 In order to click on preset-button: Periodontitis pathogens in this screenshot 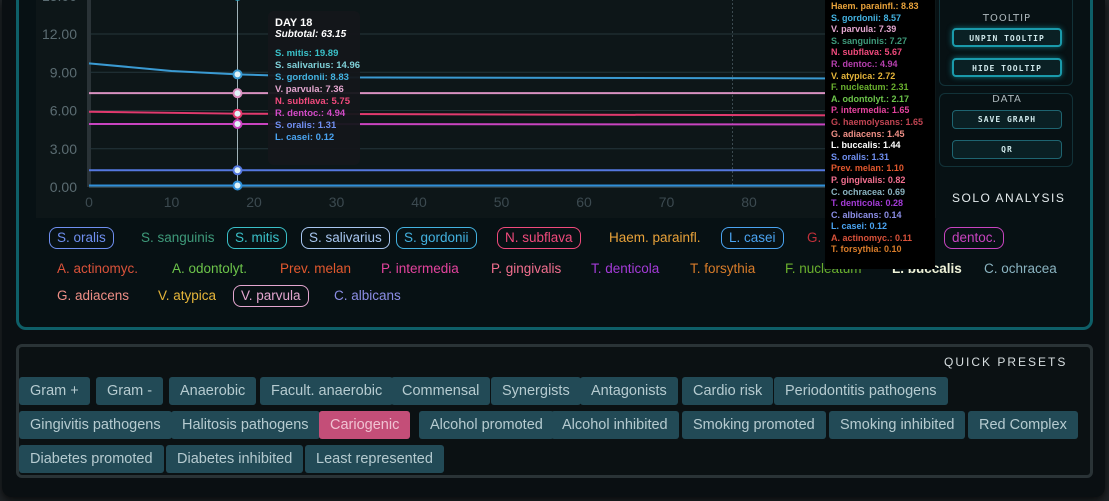, I will do `click(861, 391)`.